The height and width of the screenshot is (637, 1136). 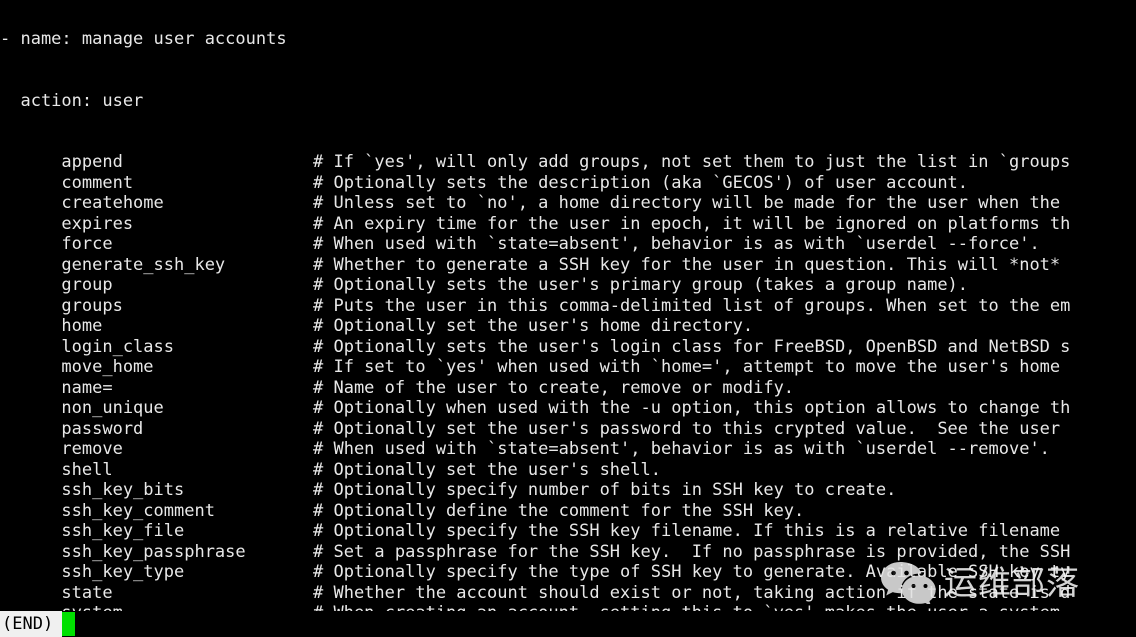 What do you see at coordinates (56, 469) in the screenshot?
I see `option-name: shell` at bounding box center [56, 469].